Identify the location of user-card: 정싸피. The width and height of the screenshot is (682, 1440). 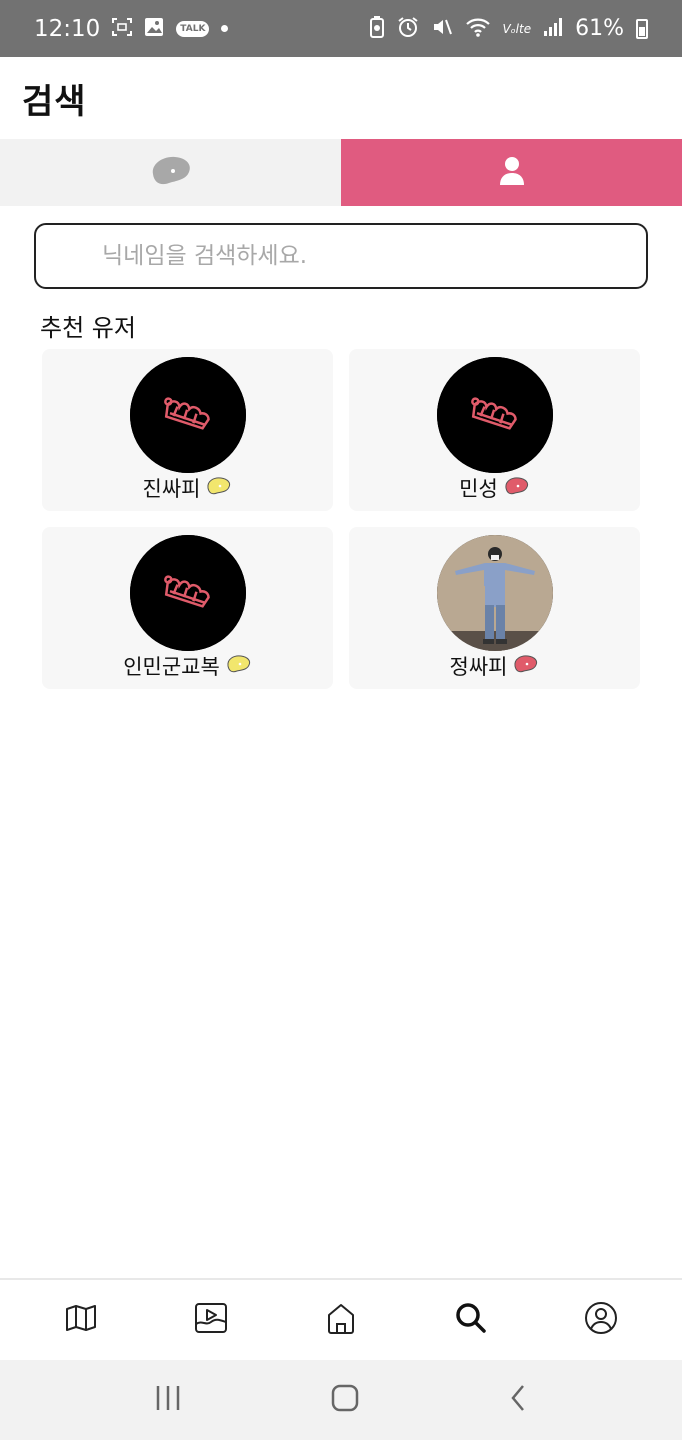
(494, 608).